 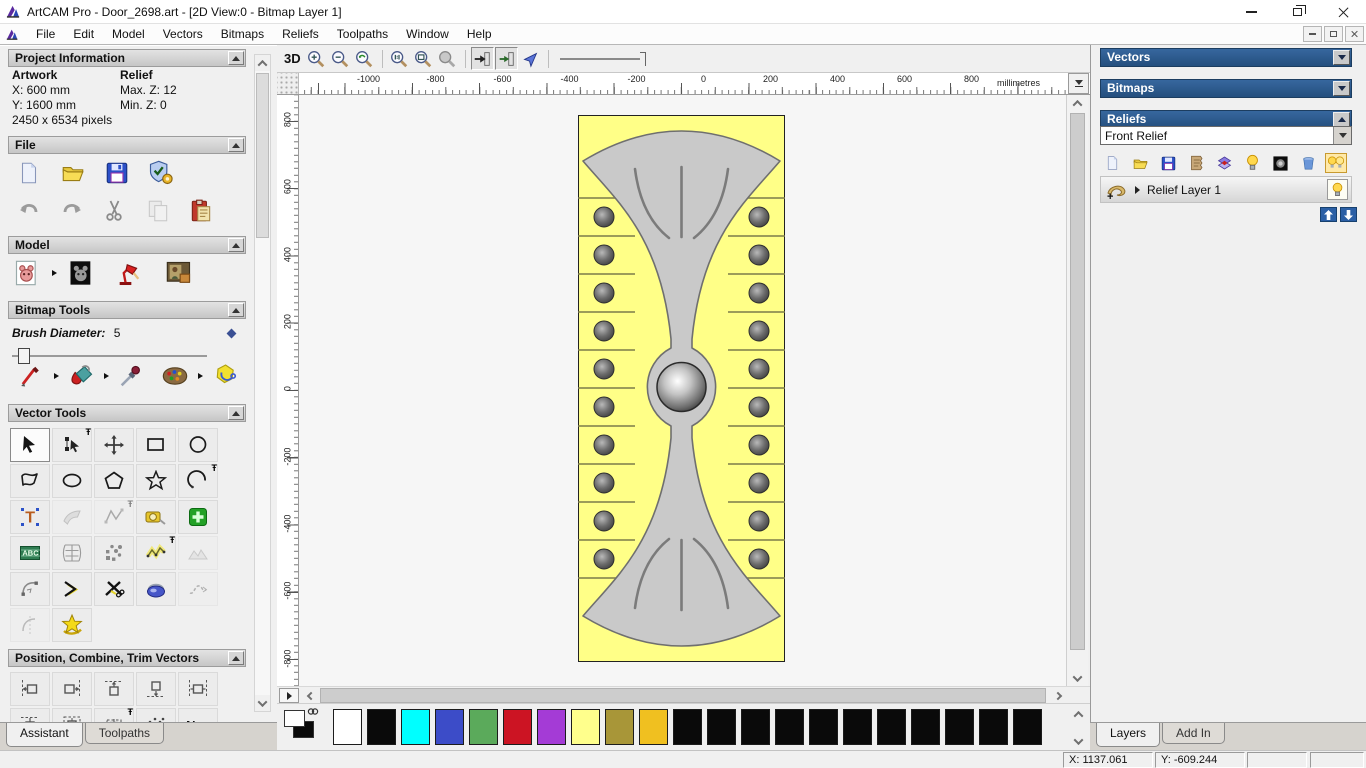 What do you see at coordinates (114, 445) in the screenshot?
I see `transform-vectors-tool` at bounding box center [114, 445].